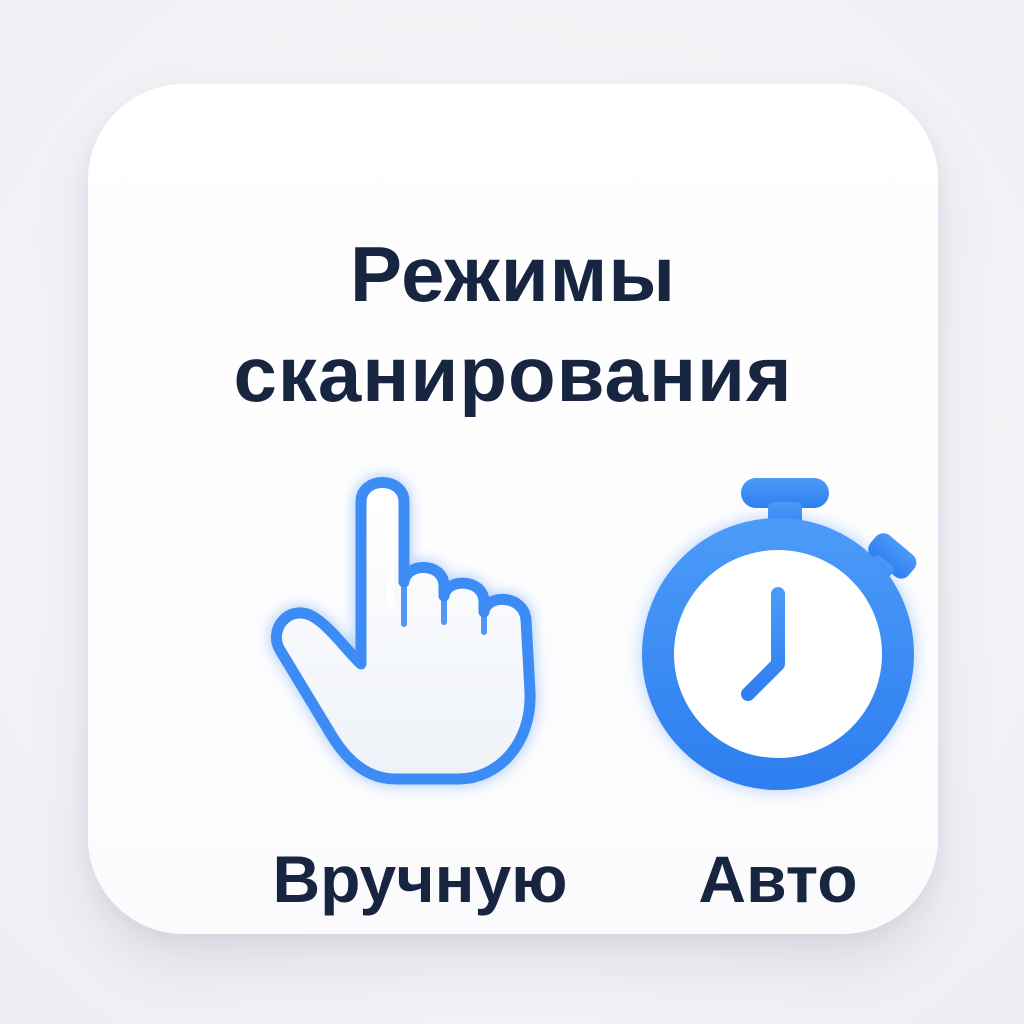  I want to click on title-line-1: Режимы, so click(513, 274).